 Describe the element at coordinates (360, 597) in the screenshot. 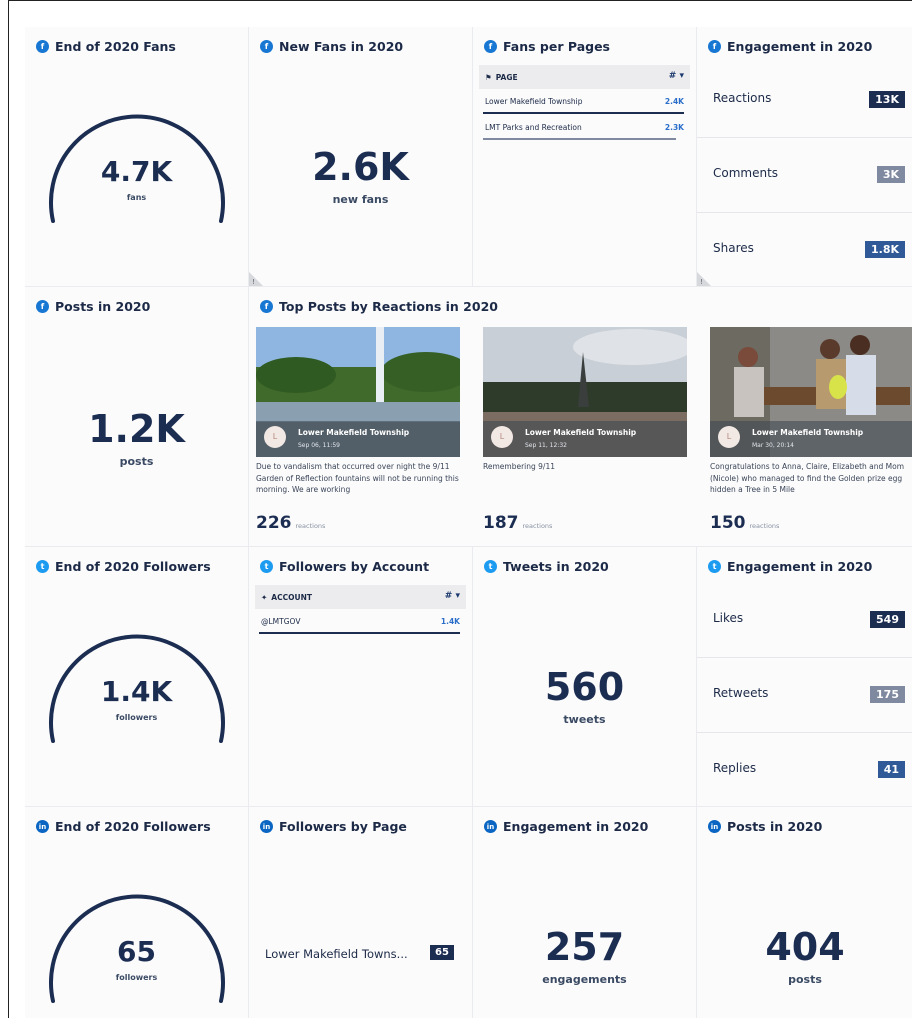

I see `table-header: ✦ ACCOUNT # ▾` at that location.